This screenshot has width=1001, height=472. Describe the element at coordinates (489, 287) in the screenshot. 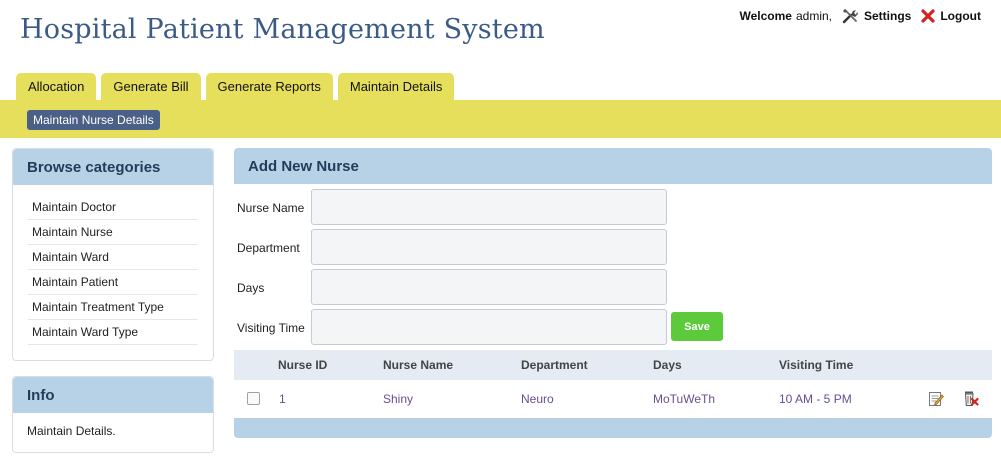

I see `days-input` at that location.